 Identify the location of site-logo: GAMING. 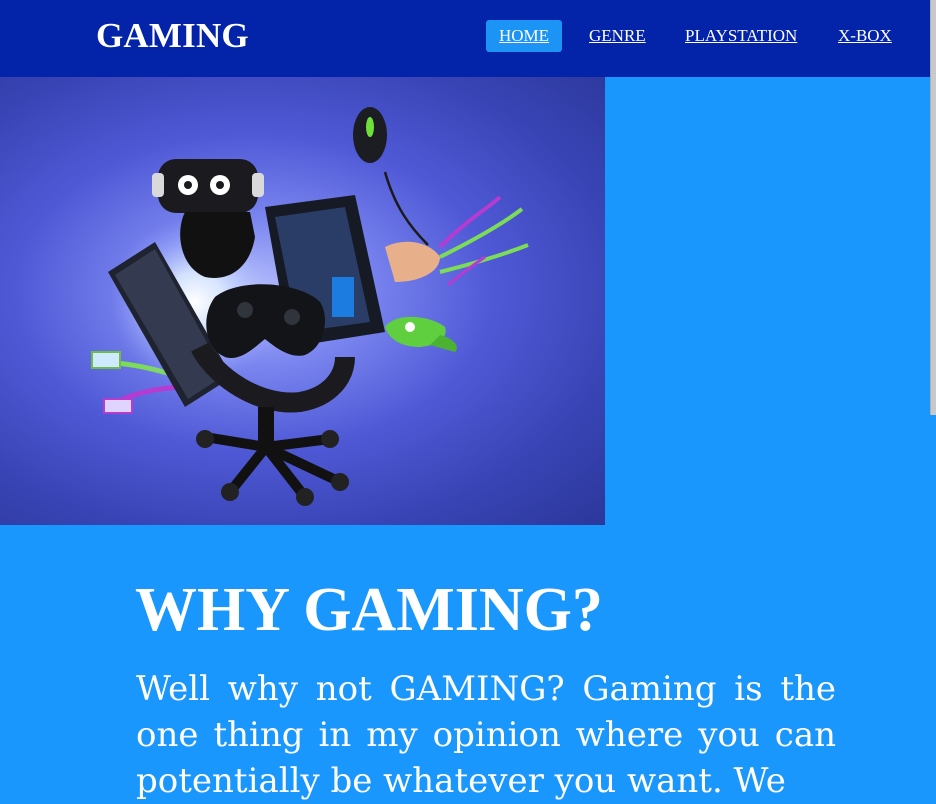
(172, 36).